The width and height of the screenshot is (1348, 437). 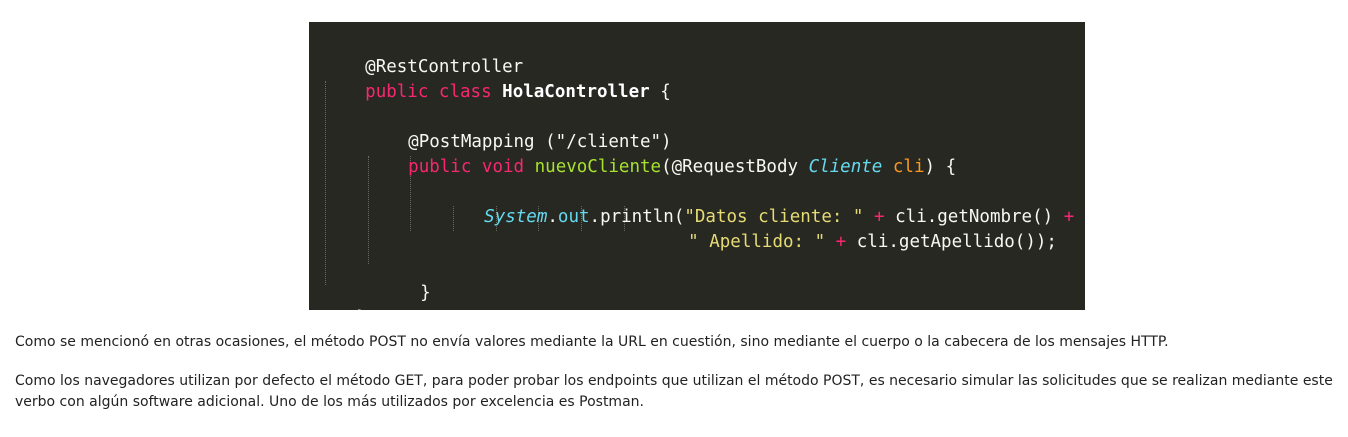 What do you see at coordinates (552, 217) in the screenshot?
I see `plain-token: .` at bounding box center [552, 217].